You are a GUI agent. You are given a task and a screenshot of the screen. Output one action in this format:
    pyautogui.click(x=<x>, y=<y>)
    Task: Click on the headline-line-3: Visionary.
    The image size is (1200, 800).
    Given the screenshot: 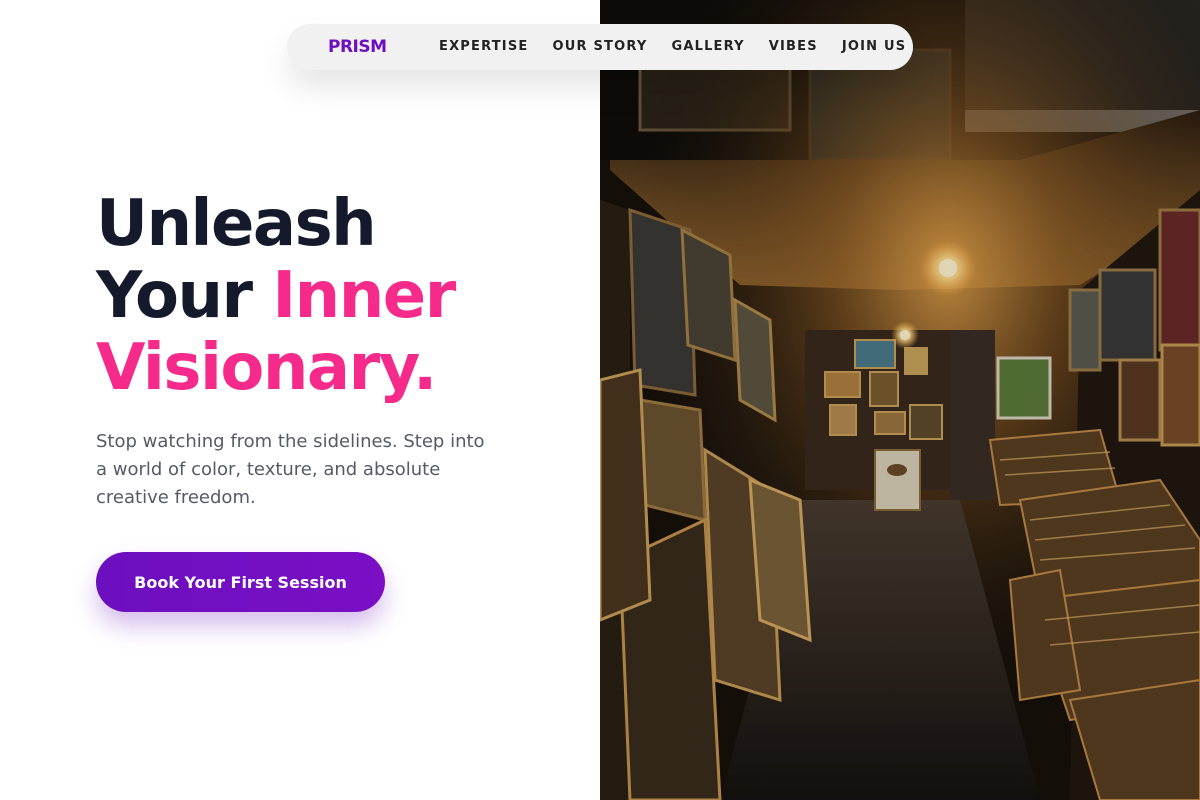 What is the action you would take?
    pyautogui.click(x=266, y=368)
    